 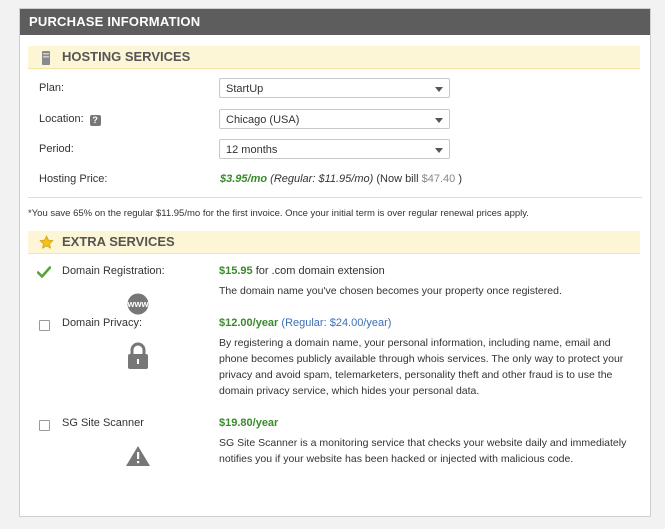 I want to click on domain-registration-price: $15.95 for .com domain extension, so click(x=302, y=271).